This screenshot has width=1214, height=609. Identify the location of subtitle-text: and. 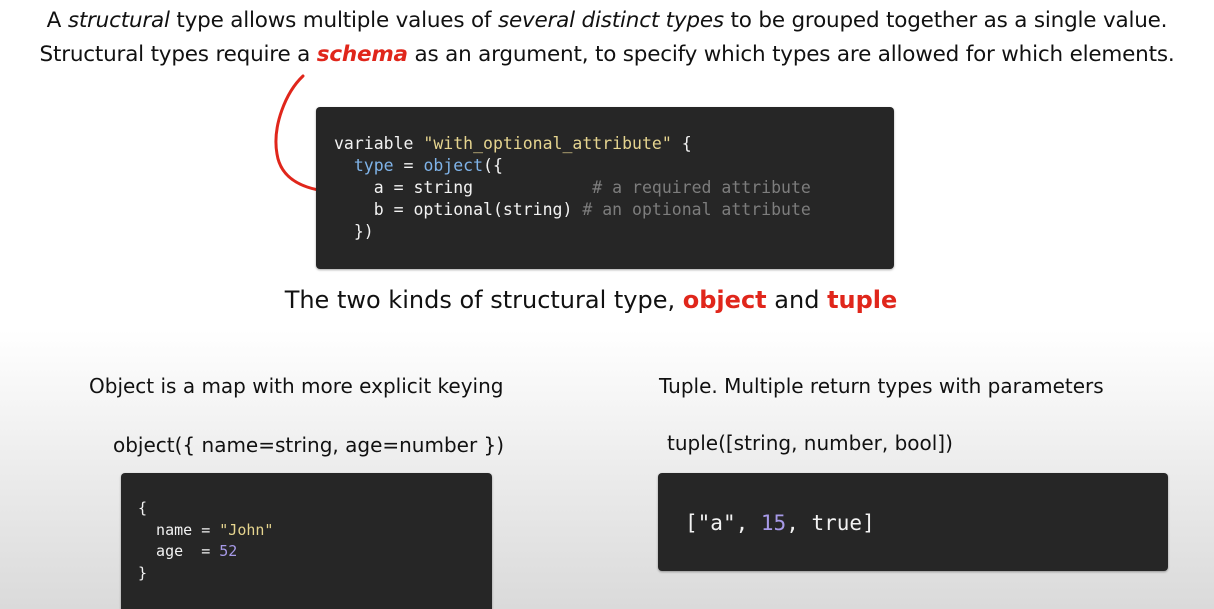
(797, 300).